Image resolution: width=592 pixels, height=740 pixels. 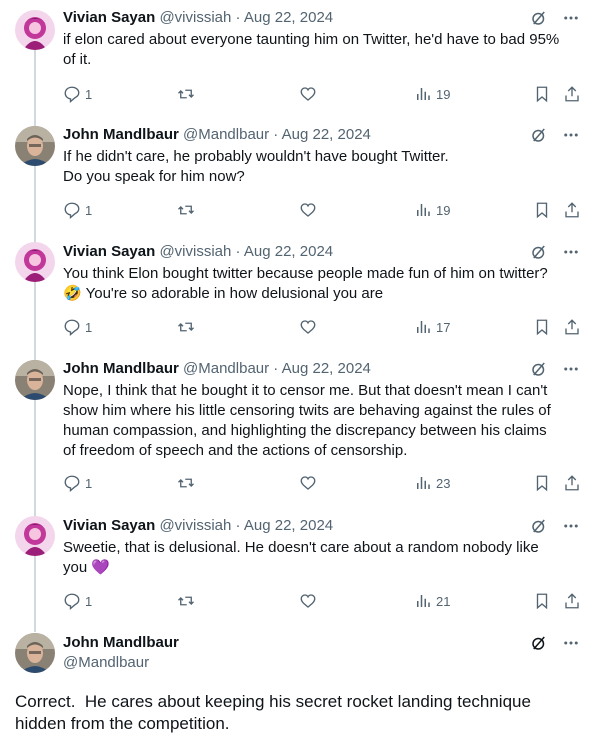 I want to click on views-count: 19, so click(x=443, y=94).